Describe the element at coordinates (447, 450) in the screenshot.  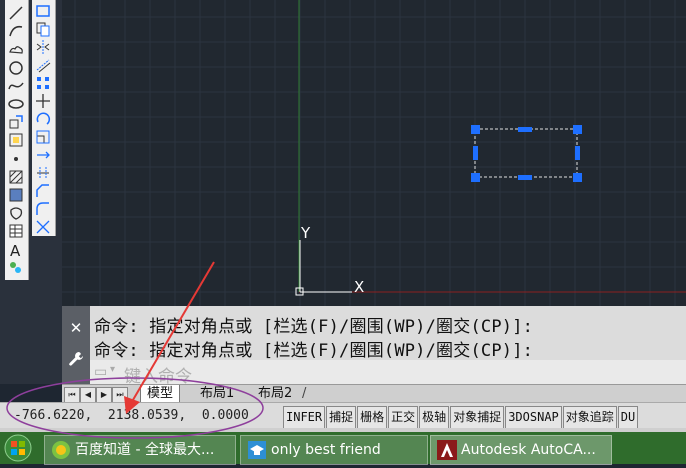
I see `autocad-icon` at that location.